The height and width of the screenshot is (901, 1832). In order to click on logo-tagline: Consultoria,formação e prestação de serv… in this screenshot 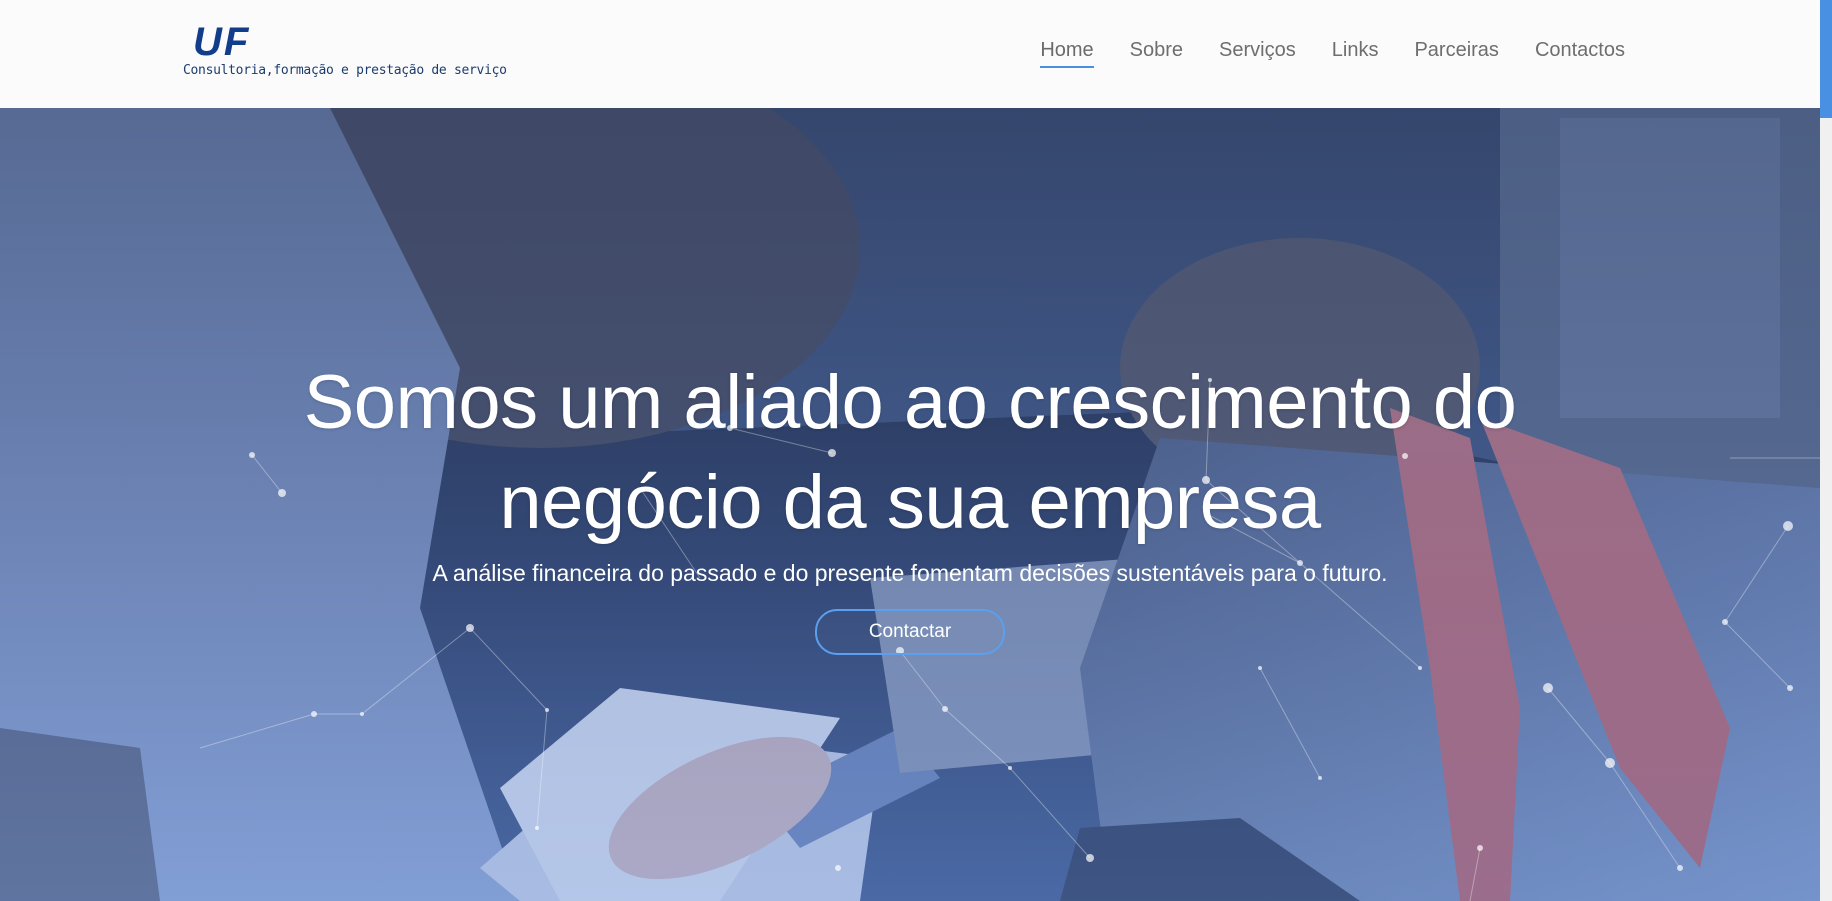, I will do `click(345, 70)`.